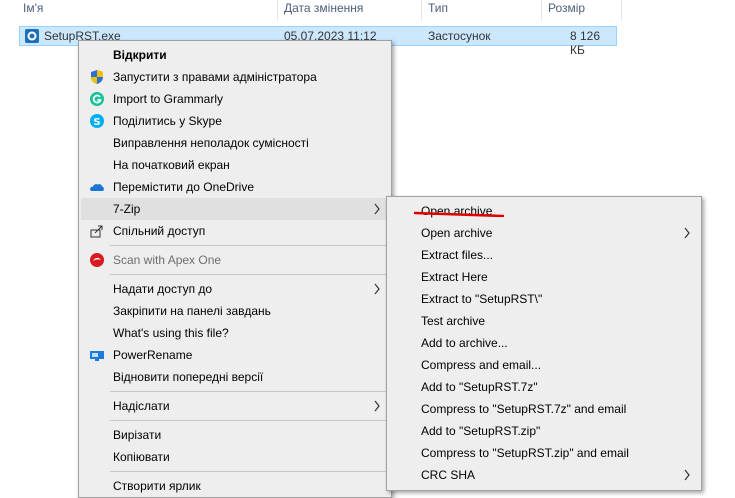 Image resolution: width=735 pixels, height=498 pixels. What do you see at coordinates (544, 475) in the screenshot?
I see `submenu-item-crc-sha: CRC SHA` at bounding box center [544, 475].